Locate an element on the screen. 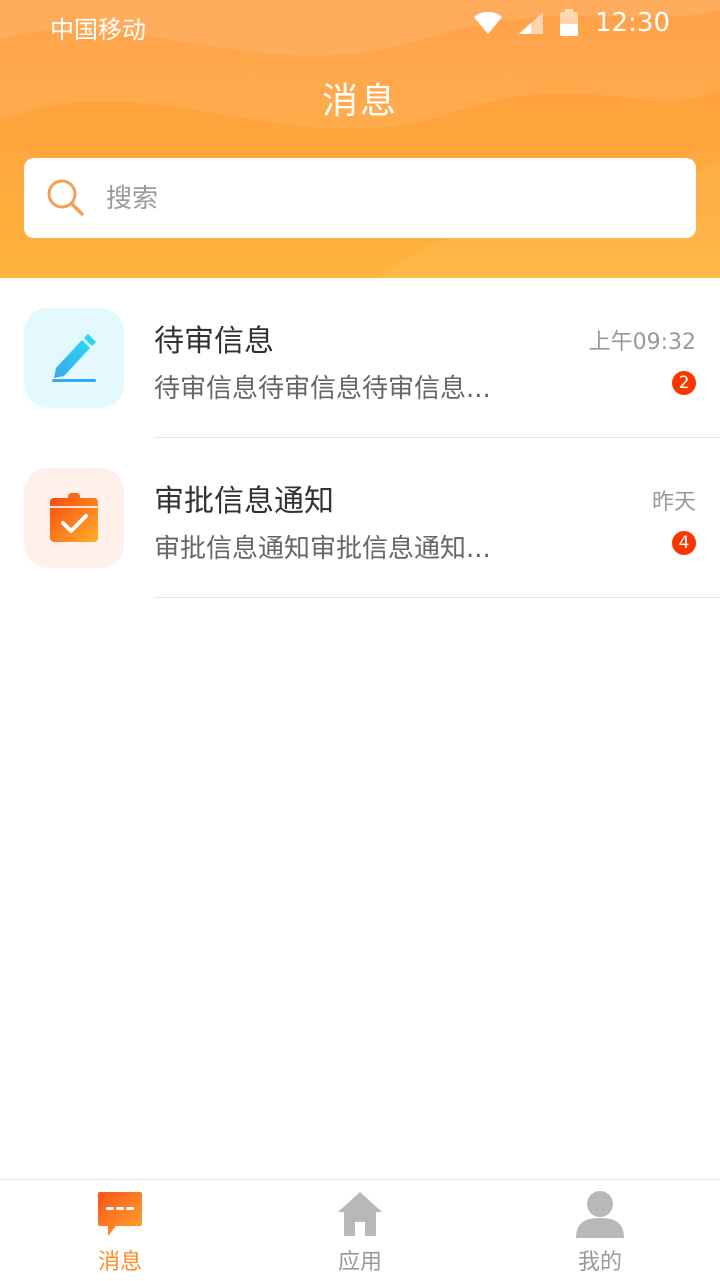 This screenshot has width=720, height=1281. message-title: 待审信息 is located at coordinates (214, 341).